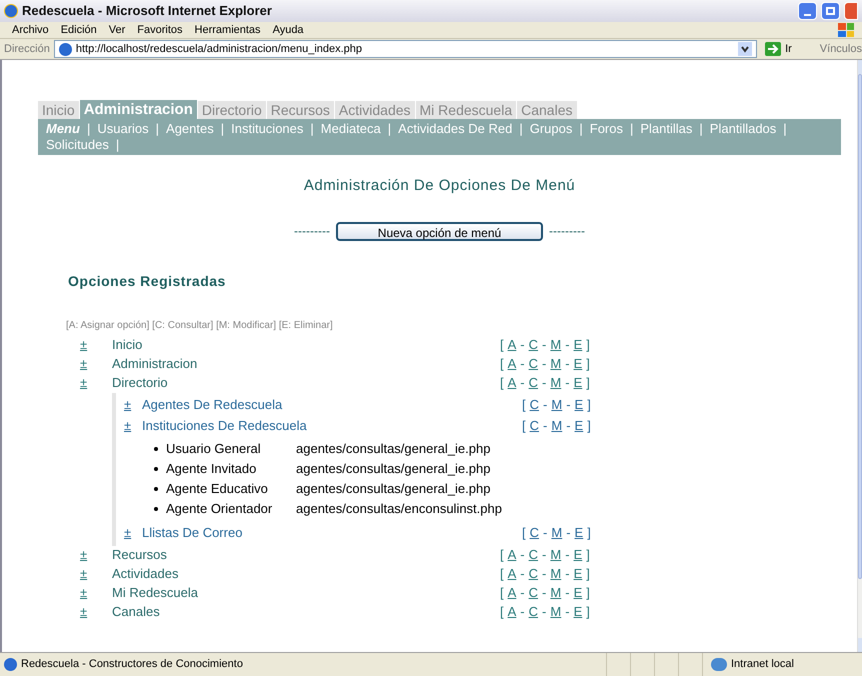 The image size is (862, 676). I want to click on legend: [A: Asignar opción] [C: Consultar] [M: Modificar] [E: Eliminar], so click(453, 325).